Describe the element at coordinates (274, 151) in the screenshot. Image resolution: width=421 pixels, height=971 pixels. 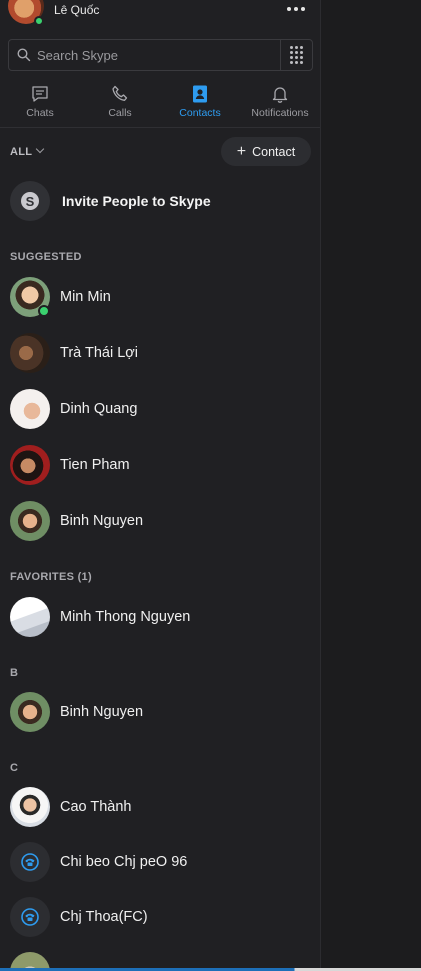
I see `add-contact-label: Contact` at that location.